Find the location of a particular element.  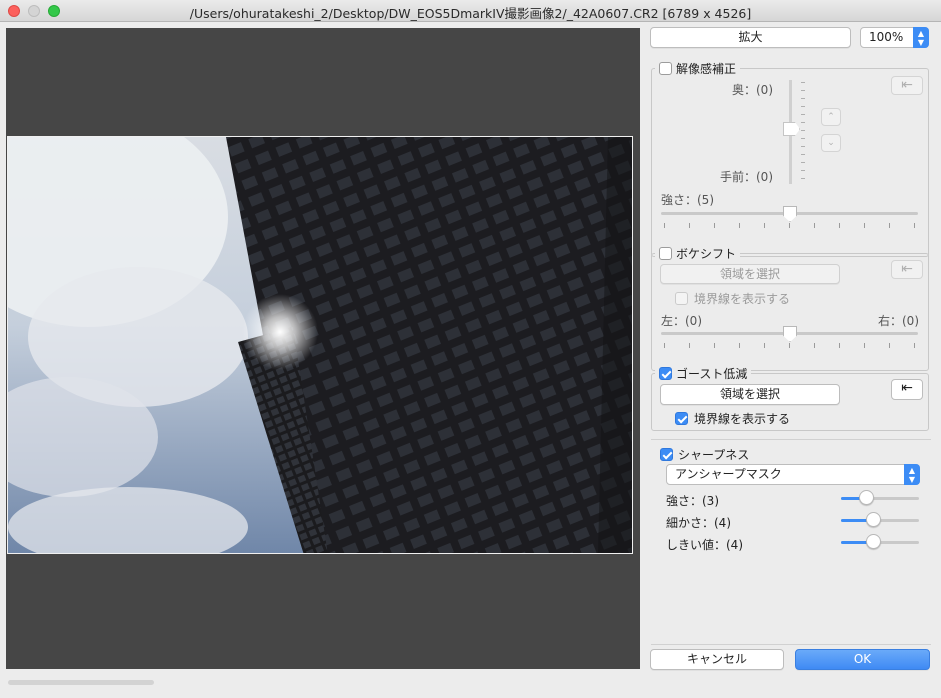

sharpness-checkbox is located at coordinates (666, 454).